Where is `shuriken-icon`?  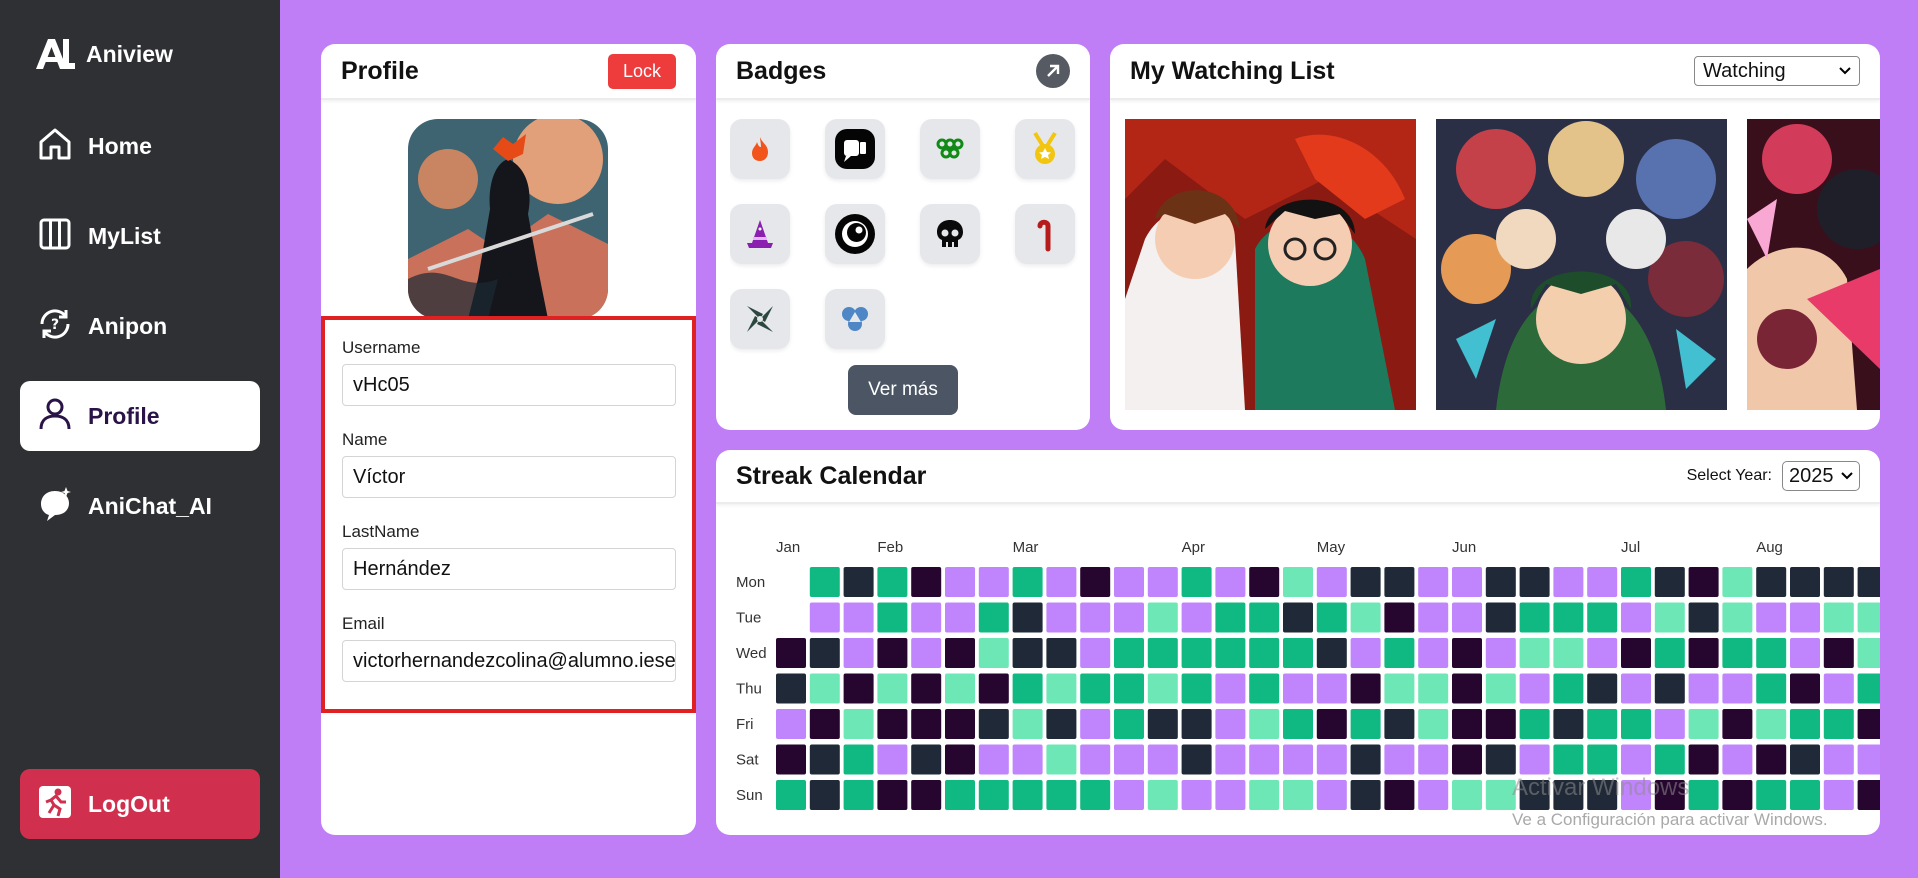 shuriken-icon is located at coordinates (760, 319).